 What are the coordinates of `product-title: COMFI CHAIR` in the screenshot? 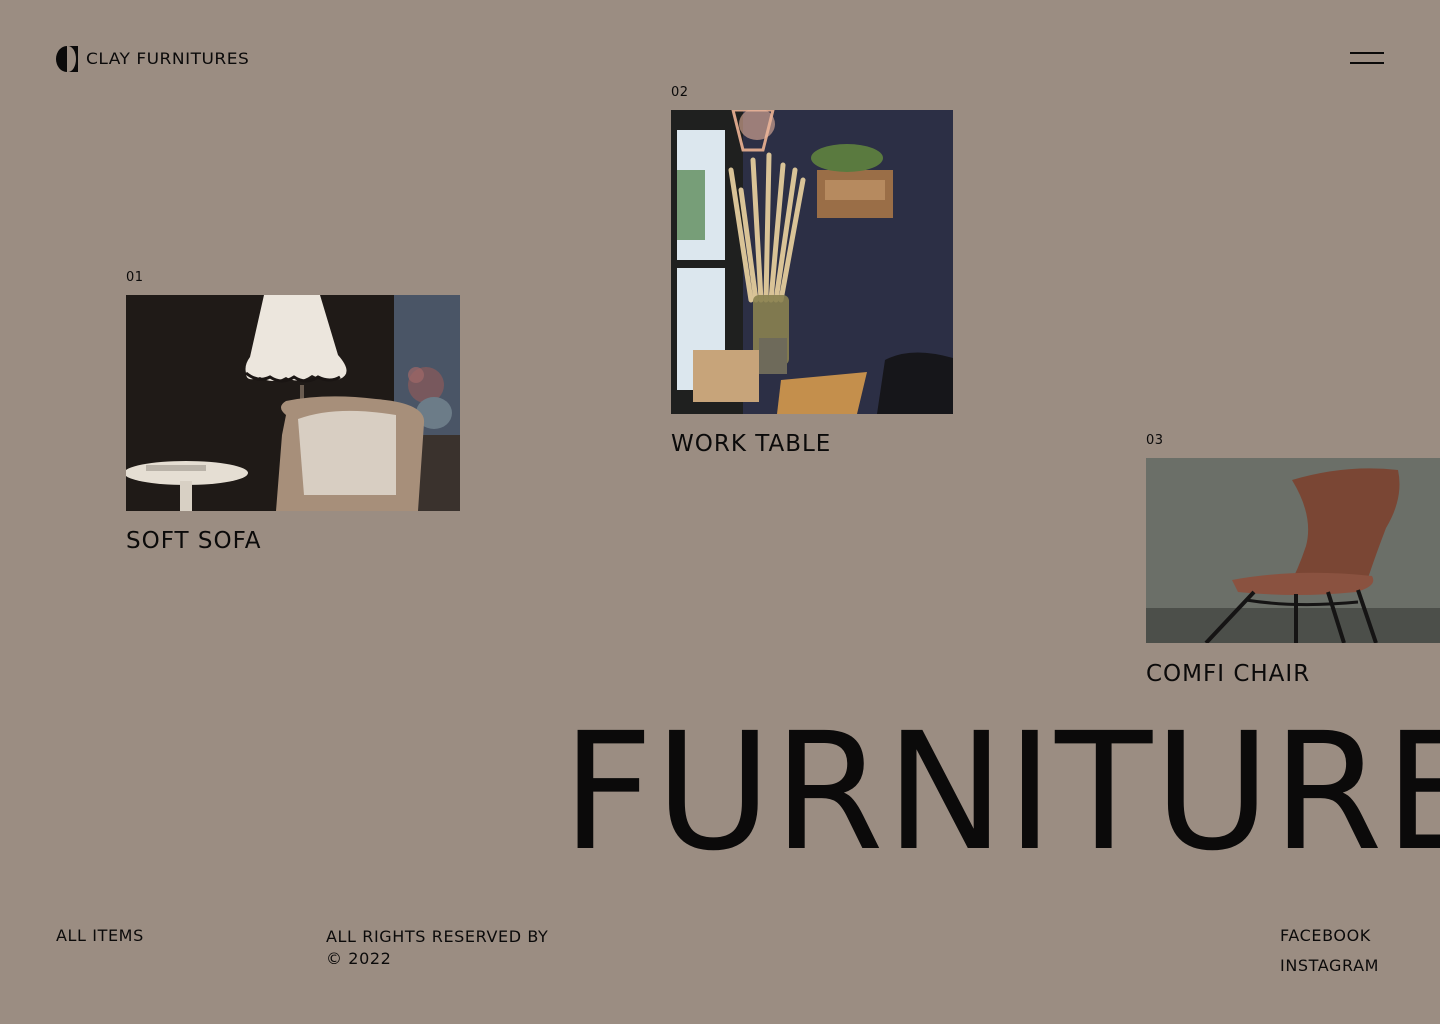 It's located at (1228, 674).